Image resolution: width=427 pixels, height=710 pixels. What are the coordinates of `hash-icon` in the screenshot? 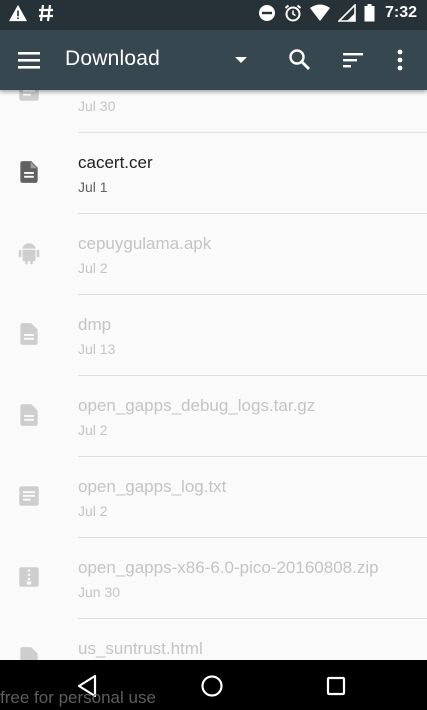 It's located at (46, 13).